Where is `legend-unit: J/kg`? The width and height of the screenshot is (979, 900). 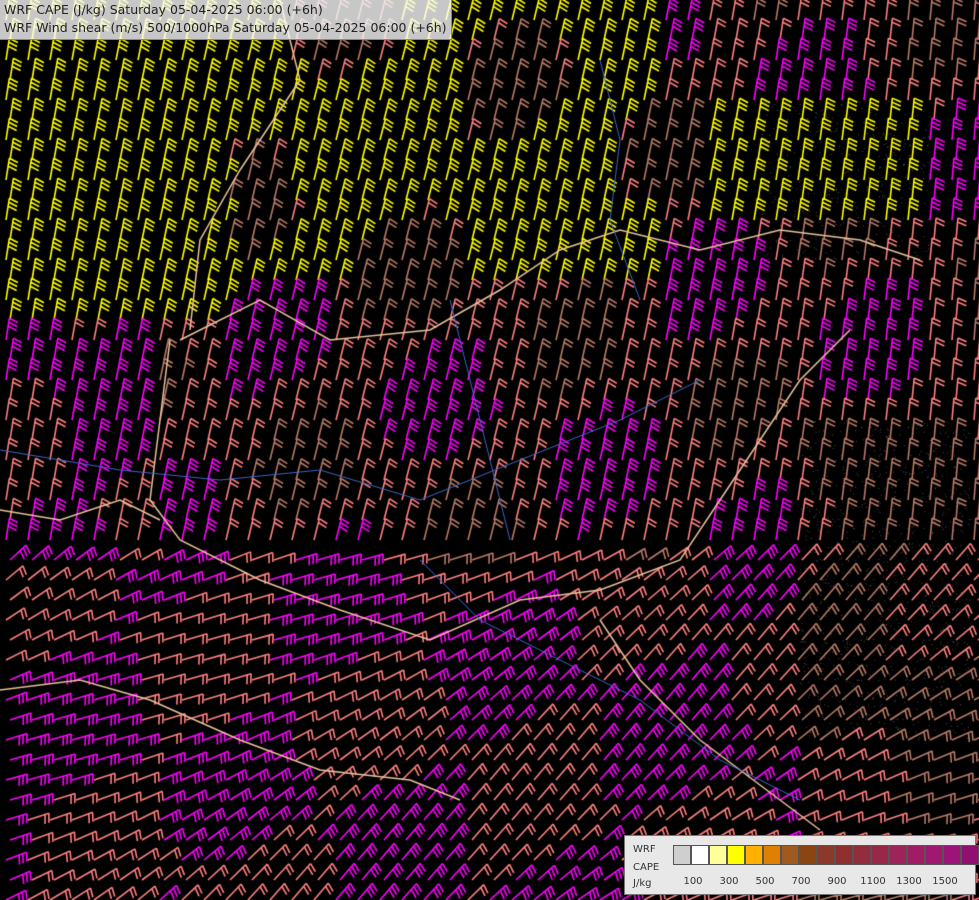
legend-unit: J/kg is located at coordinates (642, 883).